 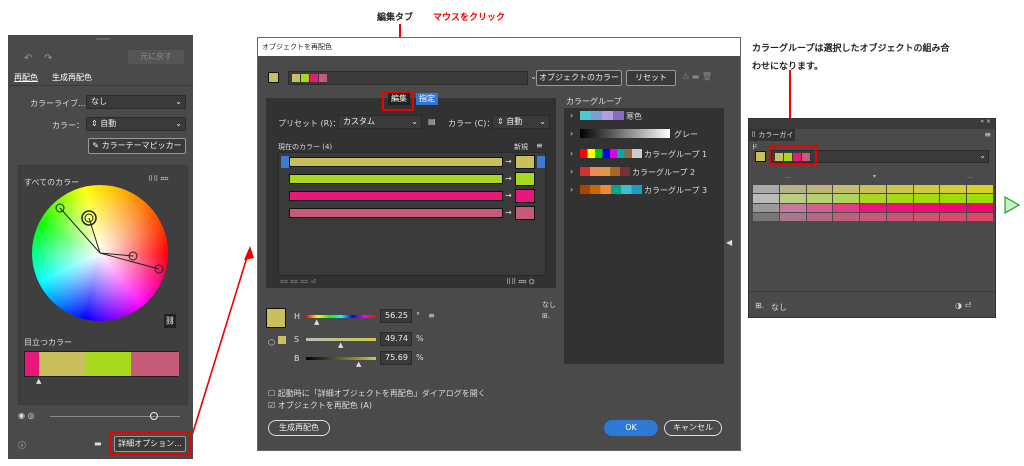 I want to click on color-group-row: › 寒色, so click(x=644, y=116).